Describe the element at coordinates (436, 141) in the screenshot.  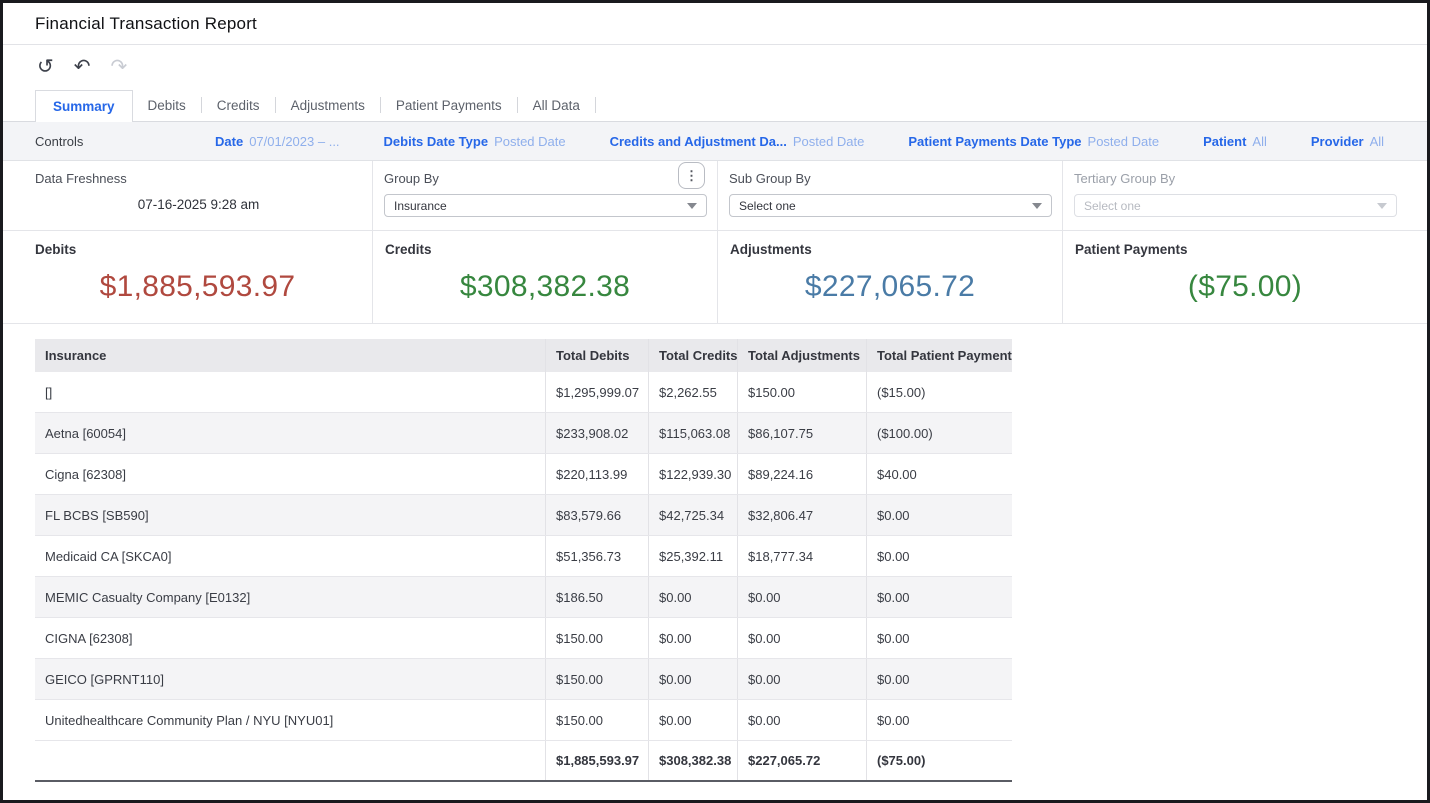
I see `control-name: Debits Date Type` at that location.